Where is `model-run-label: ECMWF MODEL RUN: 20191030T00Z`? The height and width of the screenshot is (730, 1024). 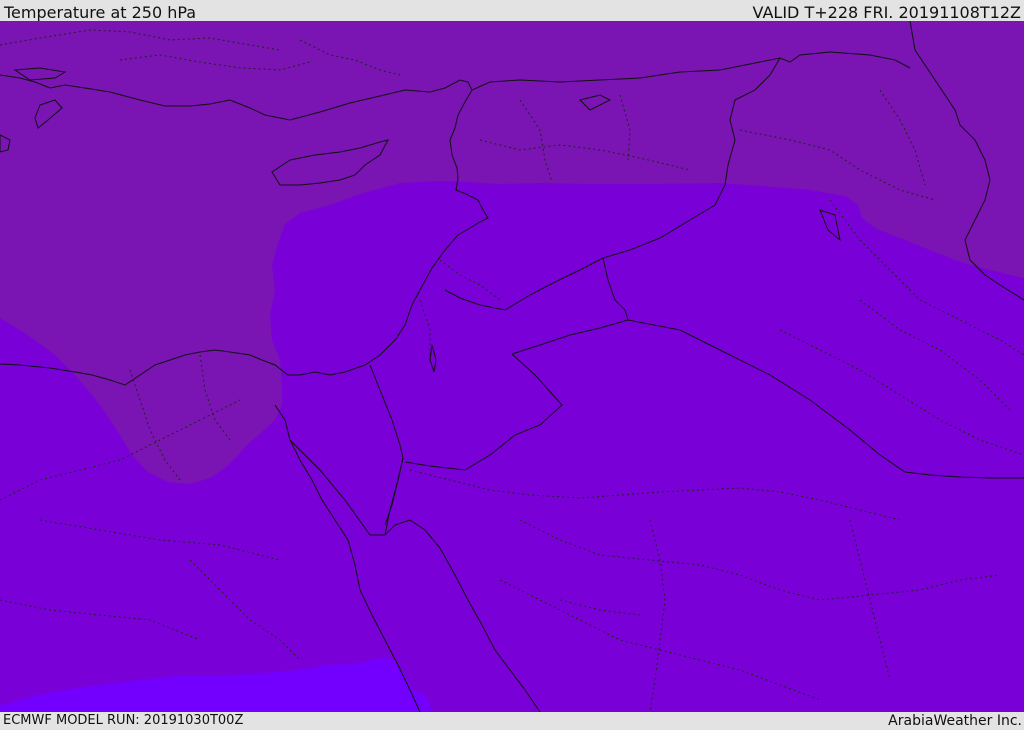 model-run-label: ECMWF MODEL RUN: 20191030T00Z is located at coordinates (123, 720).